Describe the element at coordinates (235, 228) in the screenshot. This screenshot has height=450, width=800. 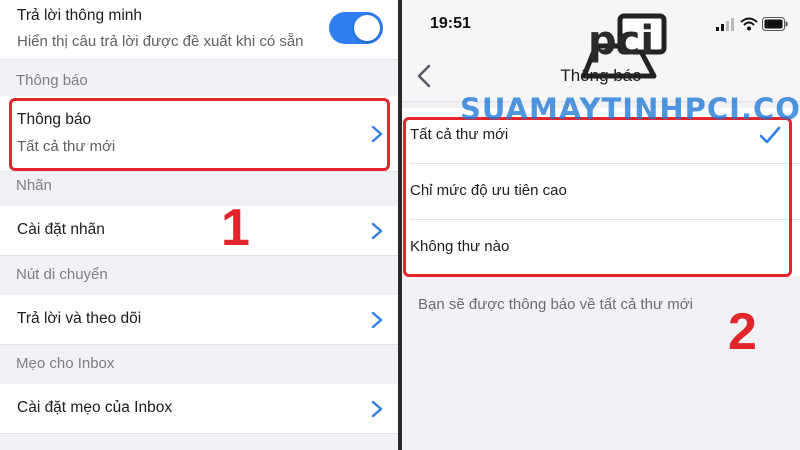
I see `annotation-number-1: 1` at that location.